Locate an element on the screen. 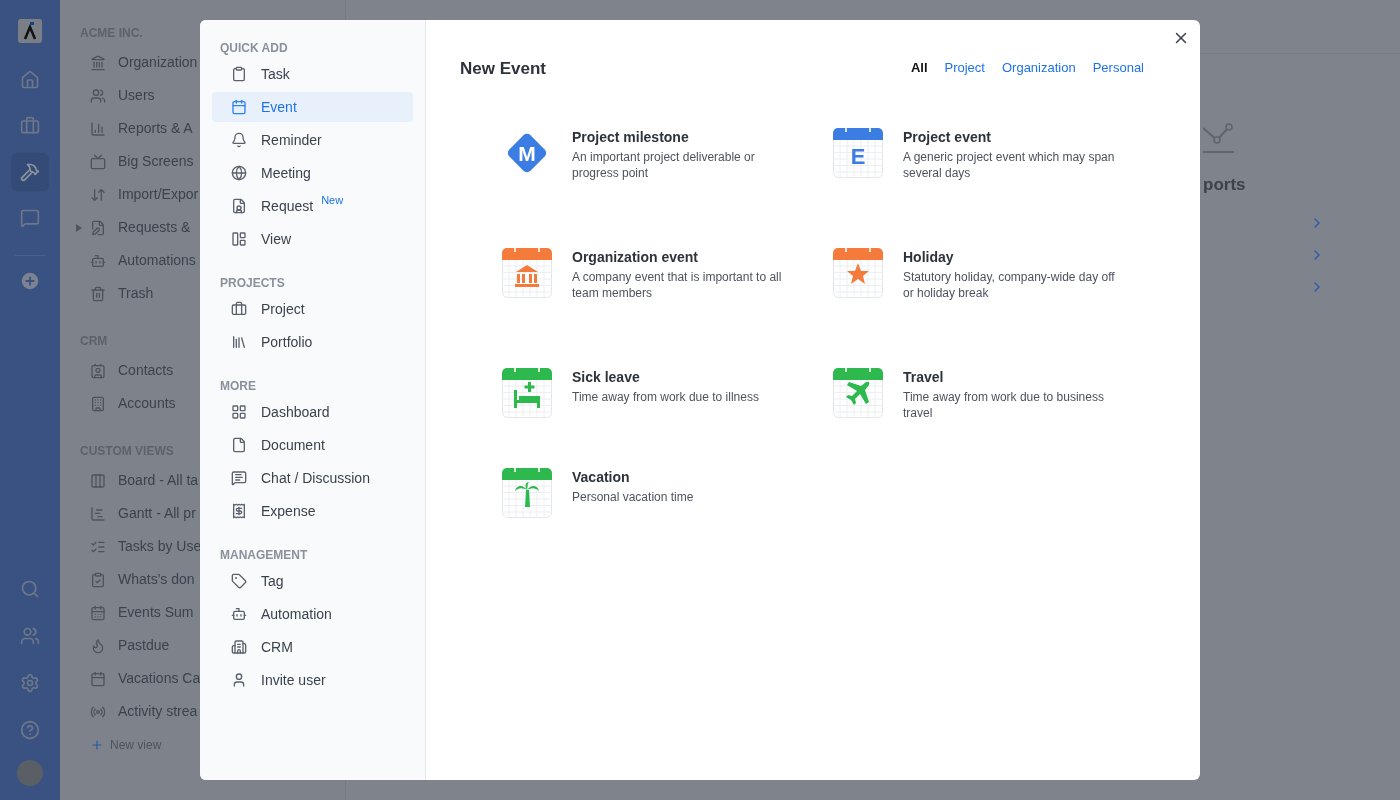  menu-item: Automation is located at coordinates (312, 614).